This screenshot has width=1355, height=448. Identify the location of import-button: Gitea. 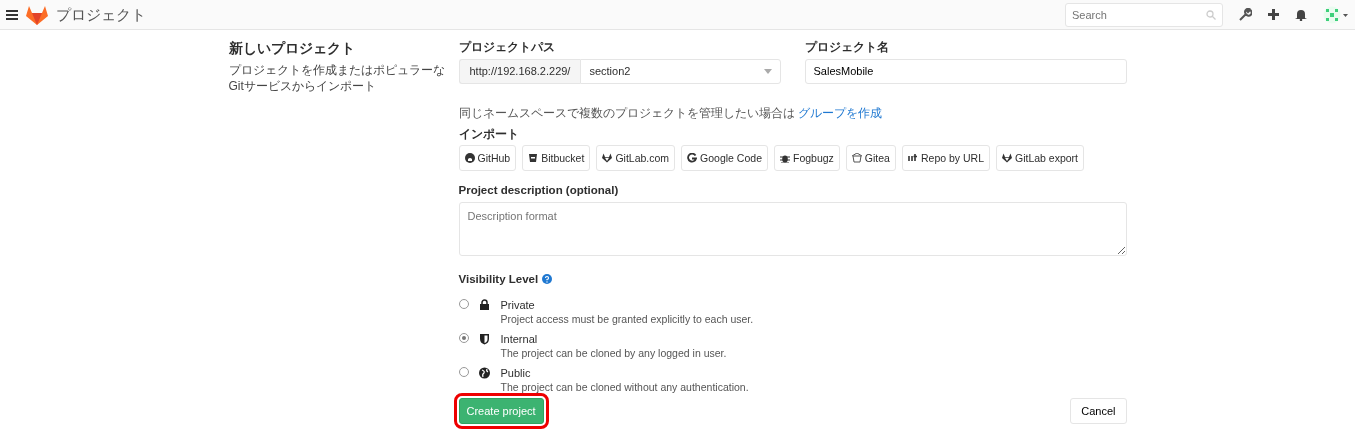
(870, 158).